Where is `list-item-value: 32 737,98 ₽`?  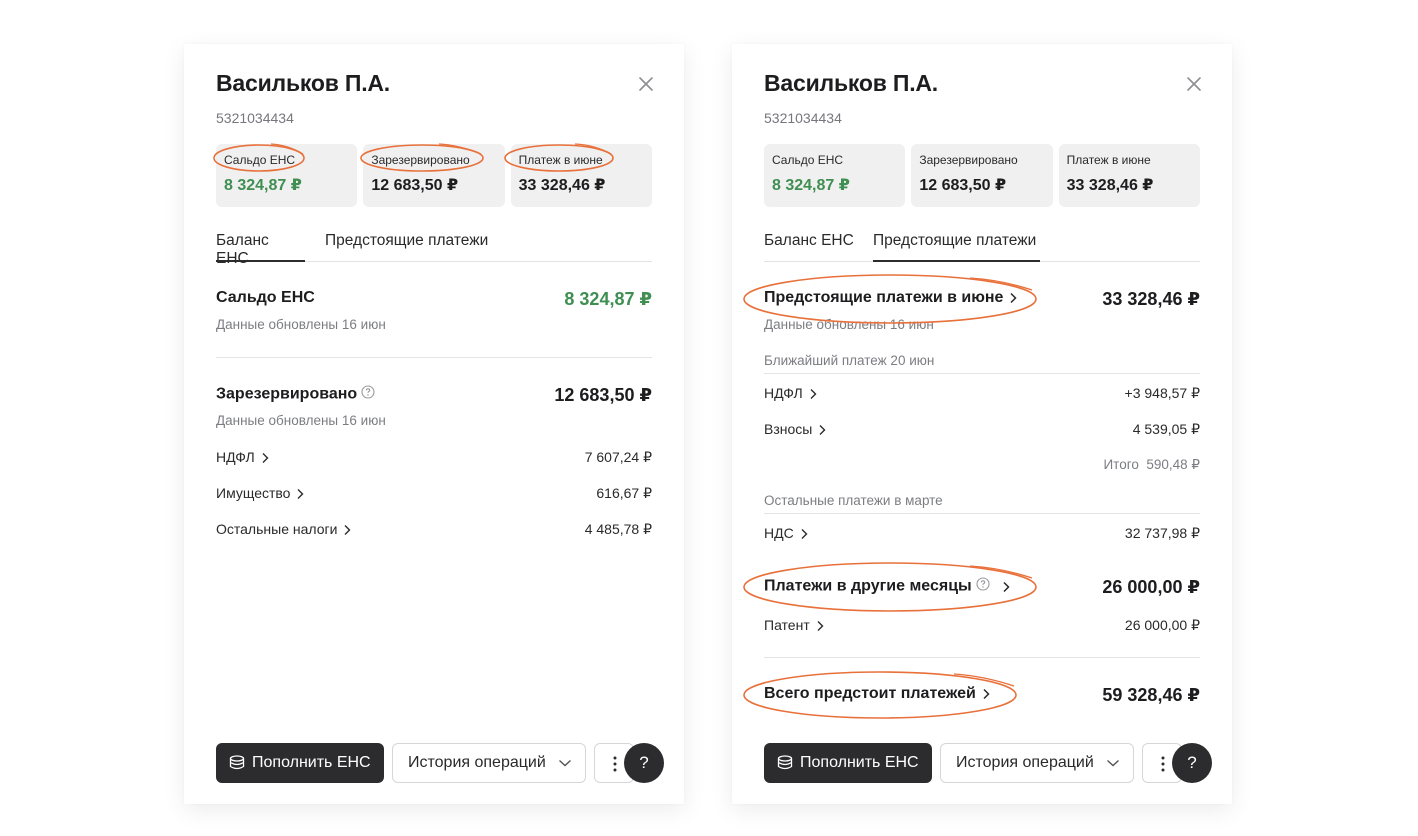 list-item-value: 32 737,98 ₽ is located at coordinates (1162, 533).